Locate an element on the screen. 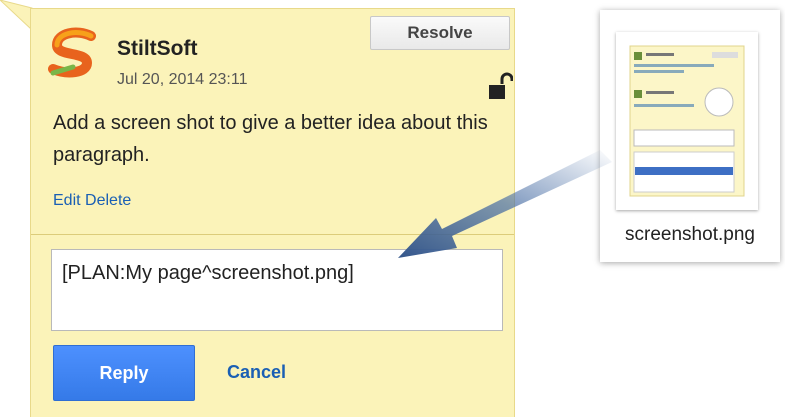 This screenshot has height=417, width=785. edit-link: Edit is located at coordinates (67, 200).